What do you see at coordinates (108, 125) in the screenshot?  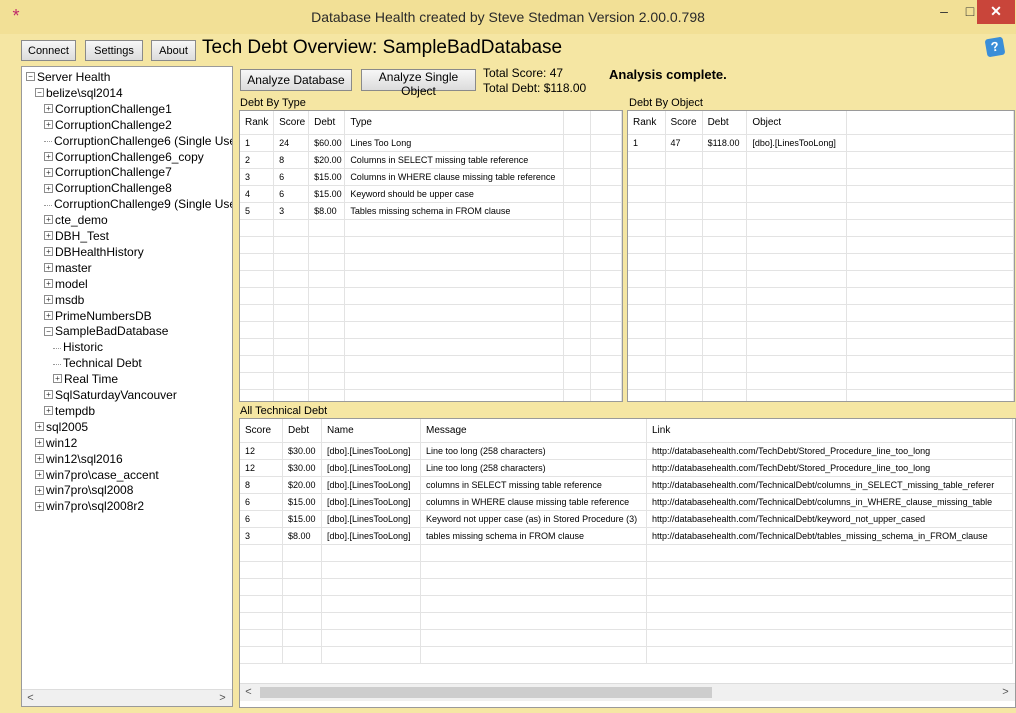 I see `tree-node: + CorruptionChallenge2` at bounding box center [108, 125].